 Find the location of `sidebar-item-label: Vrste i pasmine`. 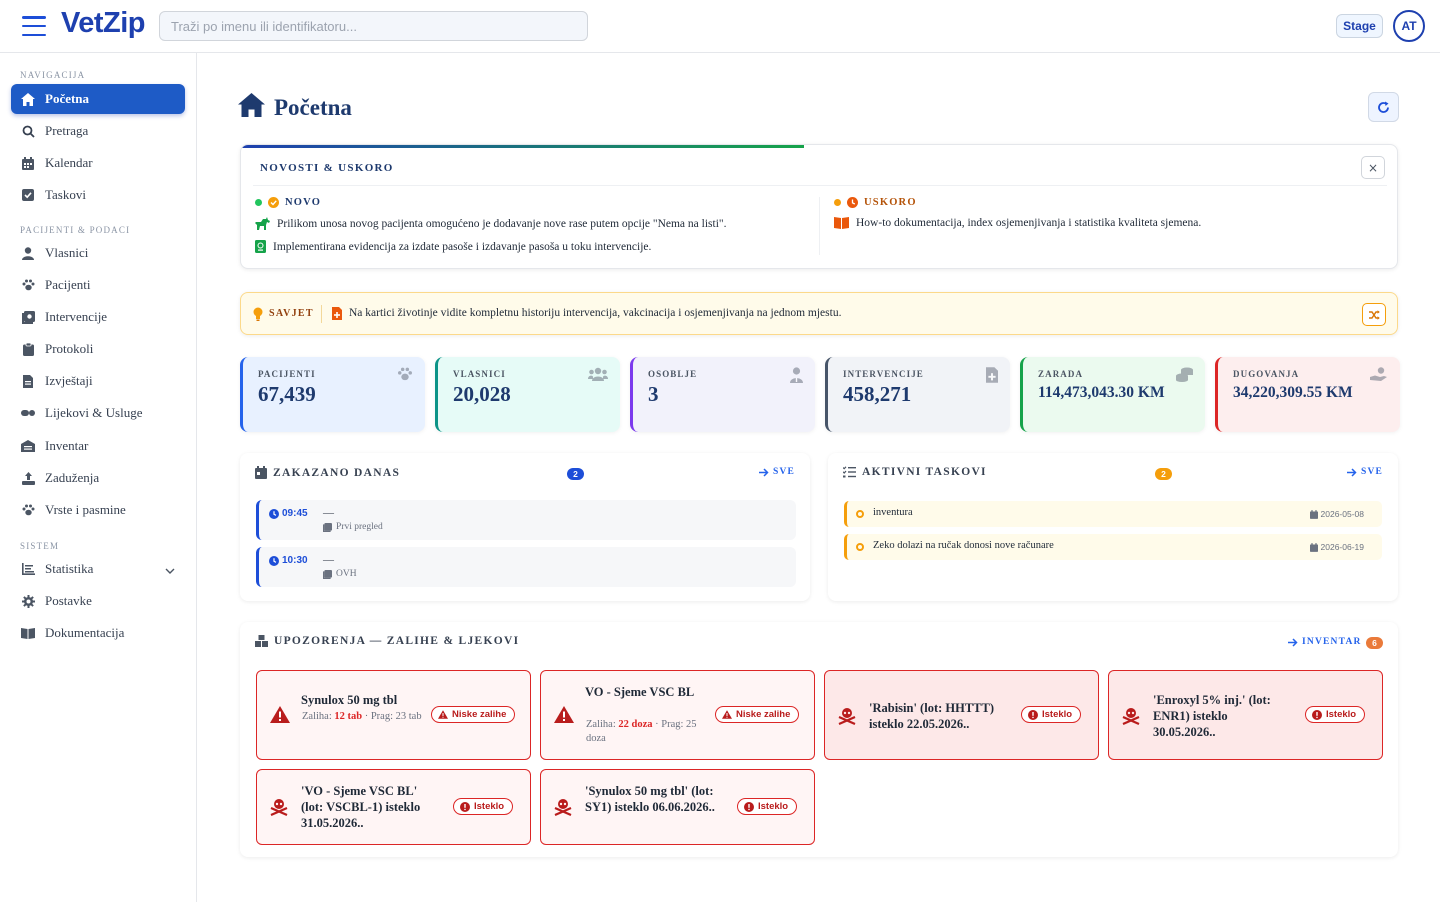

sidebar-item-label: Vrste i pasmine is located at coordinates (85, 509).